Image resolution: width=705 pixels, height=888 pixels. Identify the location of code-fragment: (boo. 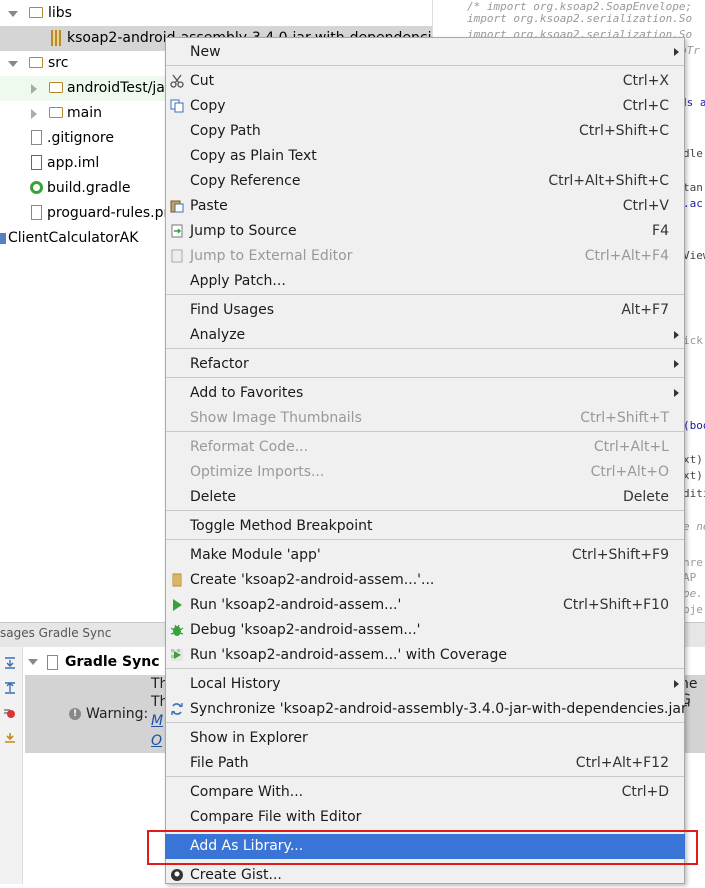
(694, 425).